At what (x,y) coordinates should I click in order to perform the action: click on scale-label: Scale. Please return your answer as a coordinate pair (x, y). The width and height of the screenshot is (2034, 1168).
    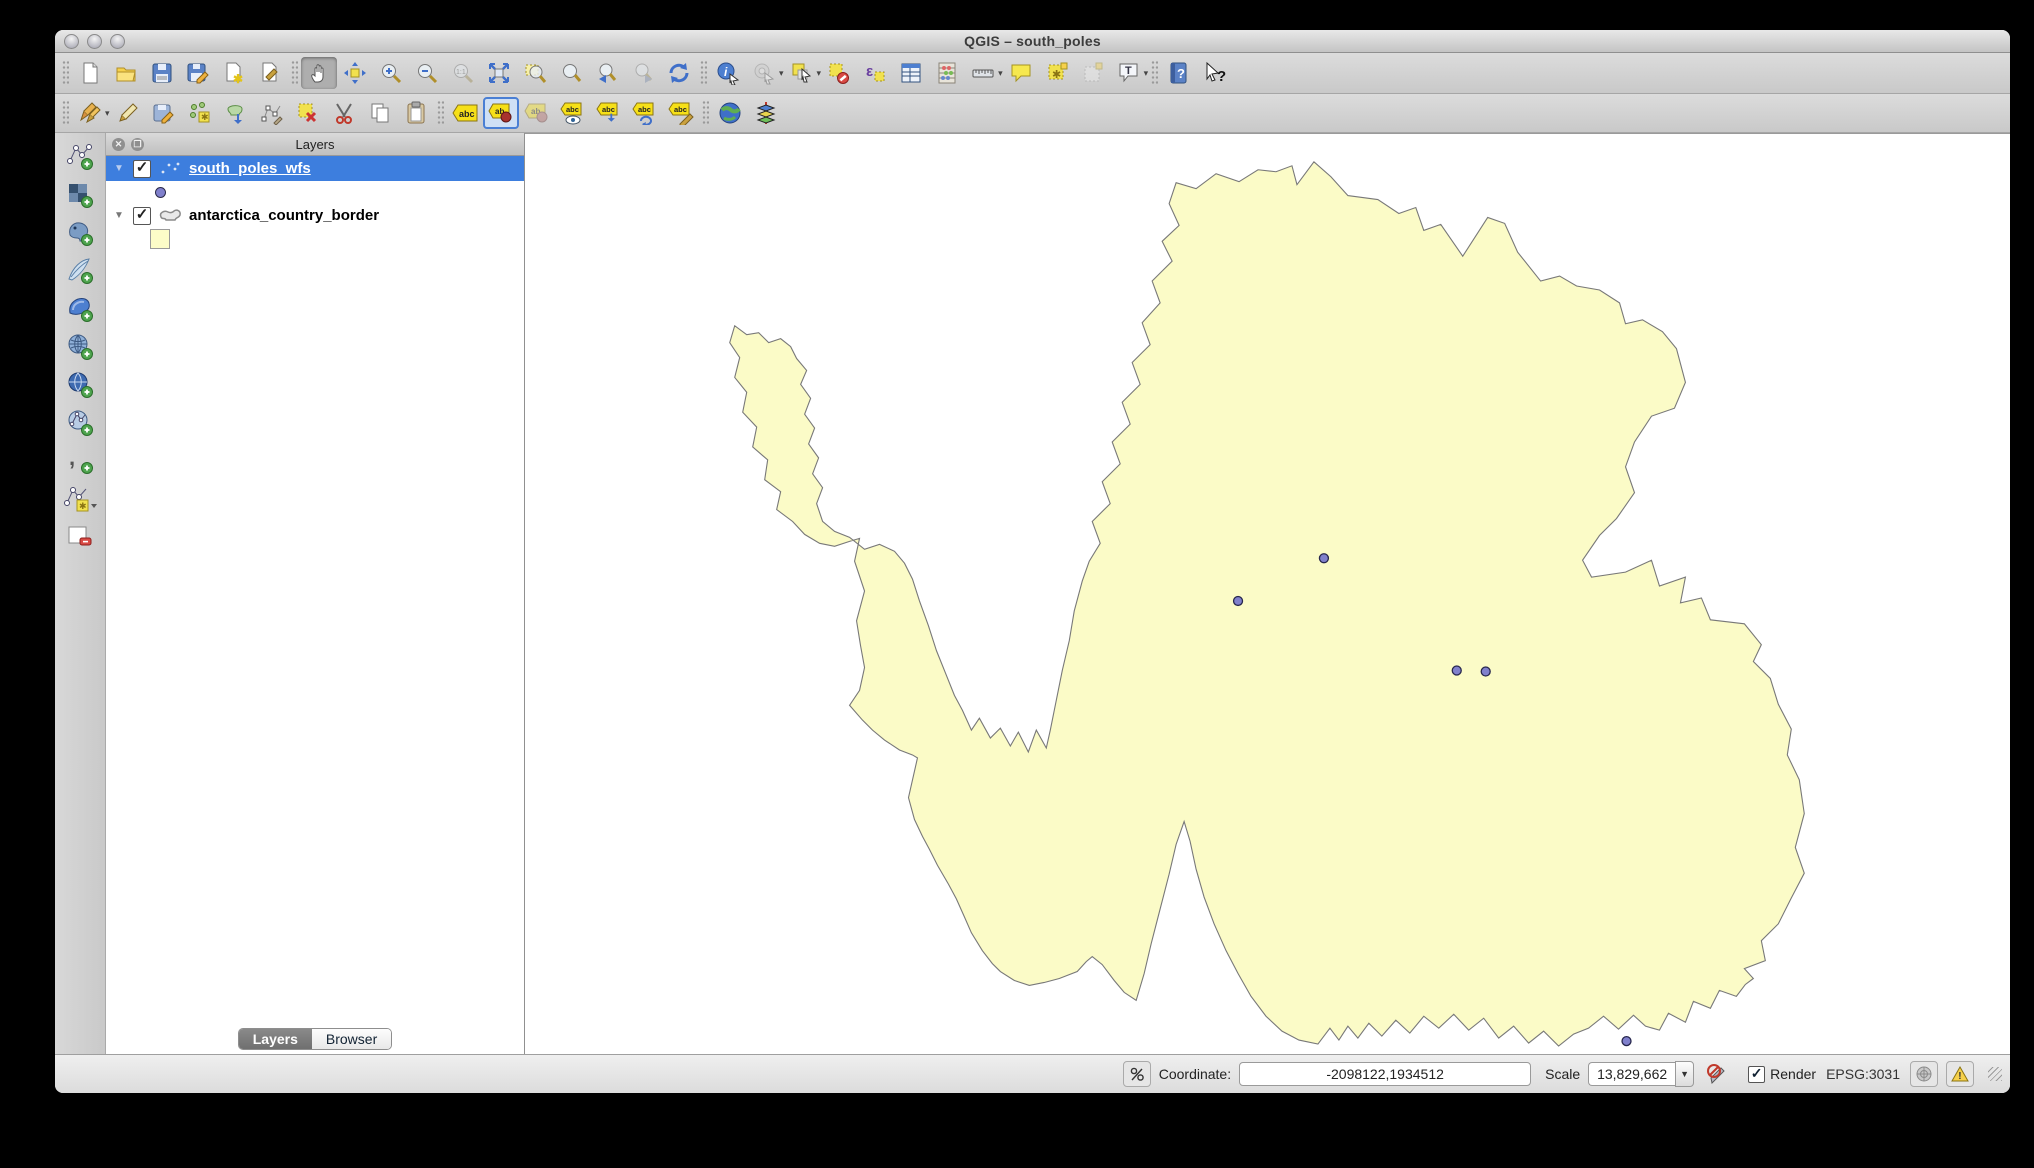
    Looking at the image, I should click on (1563, 1074).